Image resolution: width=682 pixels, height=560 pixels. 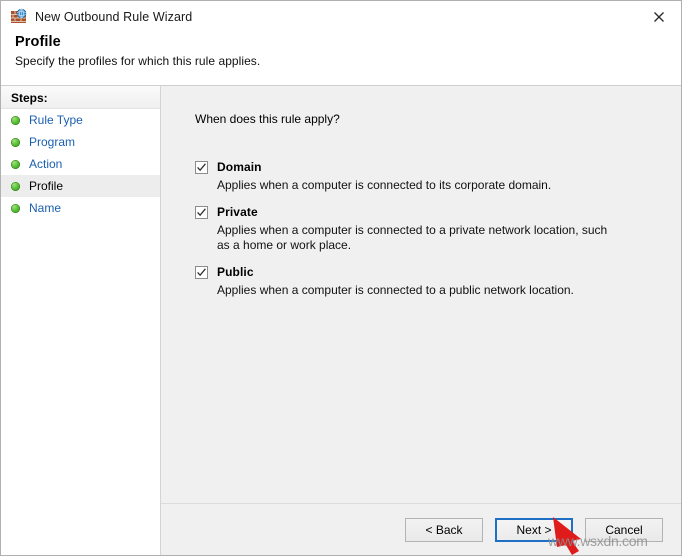 I want to click on firewall-wall-globe-icon, so click(x=18, y=16).